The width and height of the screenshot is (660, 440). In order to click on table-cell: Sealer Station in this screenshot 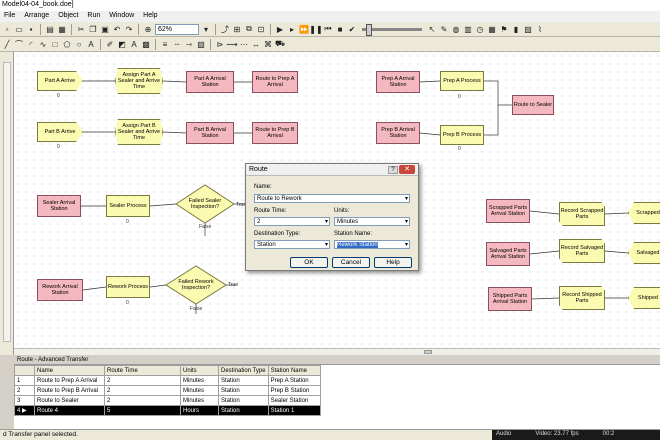, I will do `click(294, 400)`.